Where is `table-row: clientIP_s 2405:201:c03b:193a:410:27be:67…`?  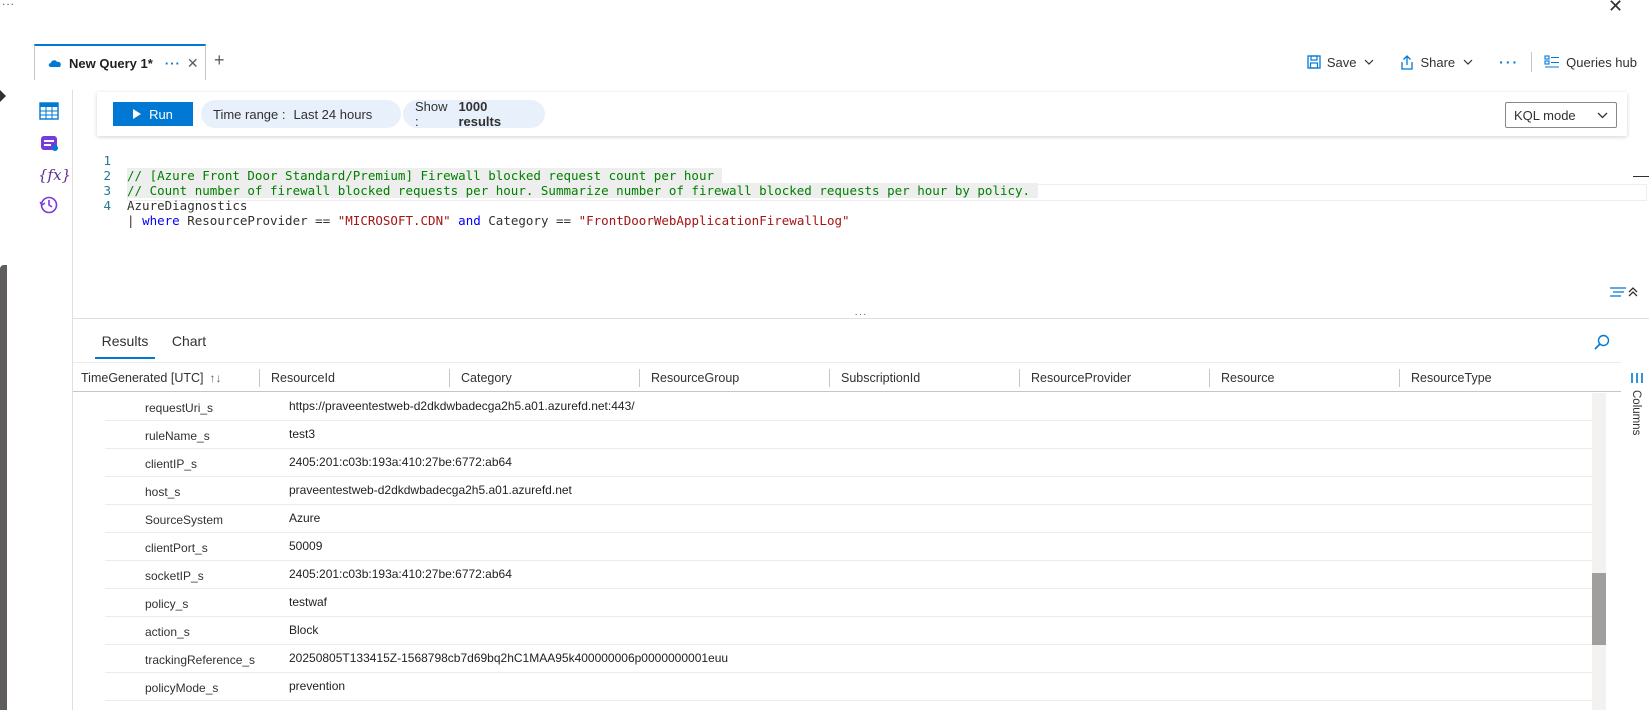 table-row: clientIP_s 2405:201:c03b:193a:410:27be:67… is located at coordinates (849, 463).